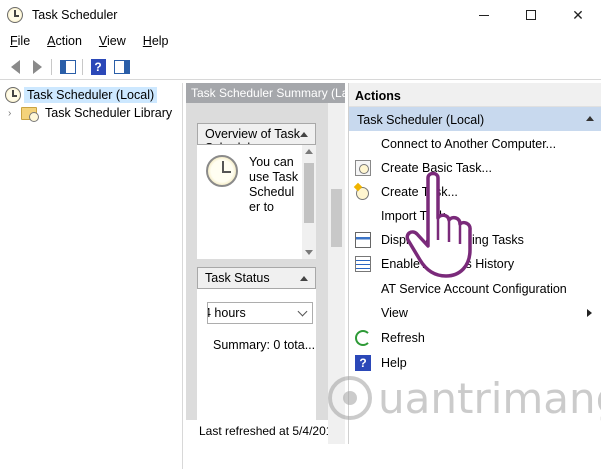 This screenshot has width=601, height=469. Describe the element at coordinates (13, 95) in the screenshot. I see `clock-icon` at that location.